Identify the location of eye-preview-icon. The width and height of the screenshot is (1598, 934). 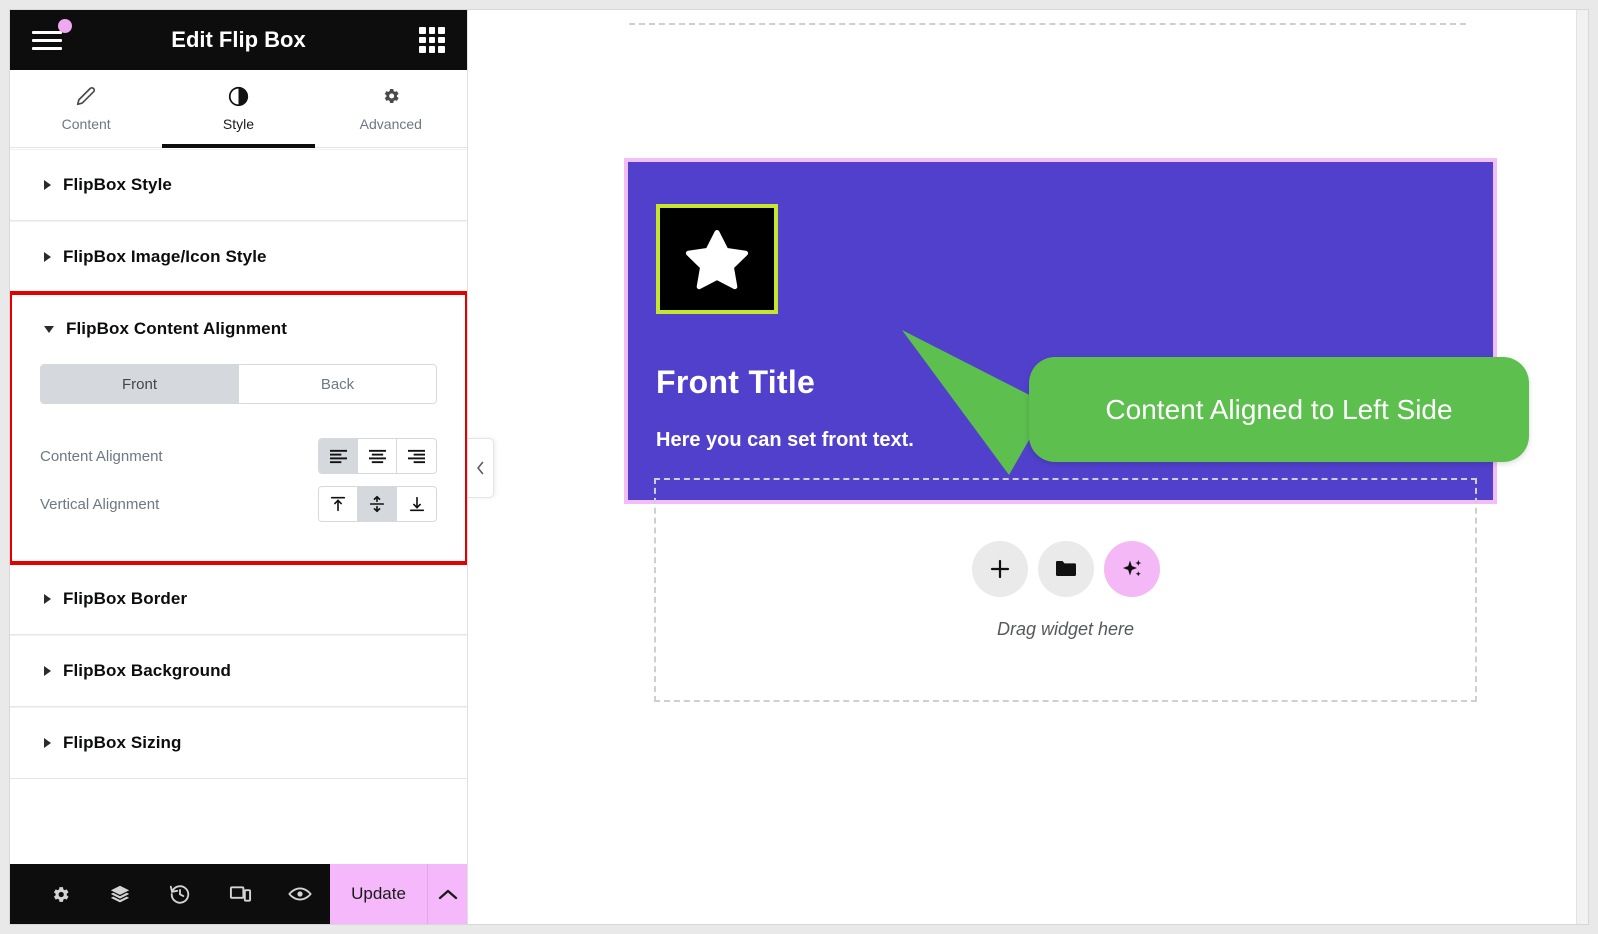
(300, 894).